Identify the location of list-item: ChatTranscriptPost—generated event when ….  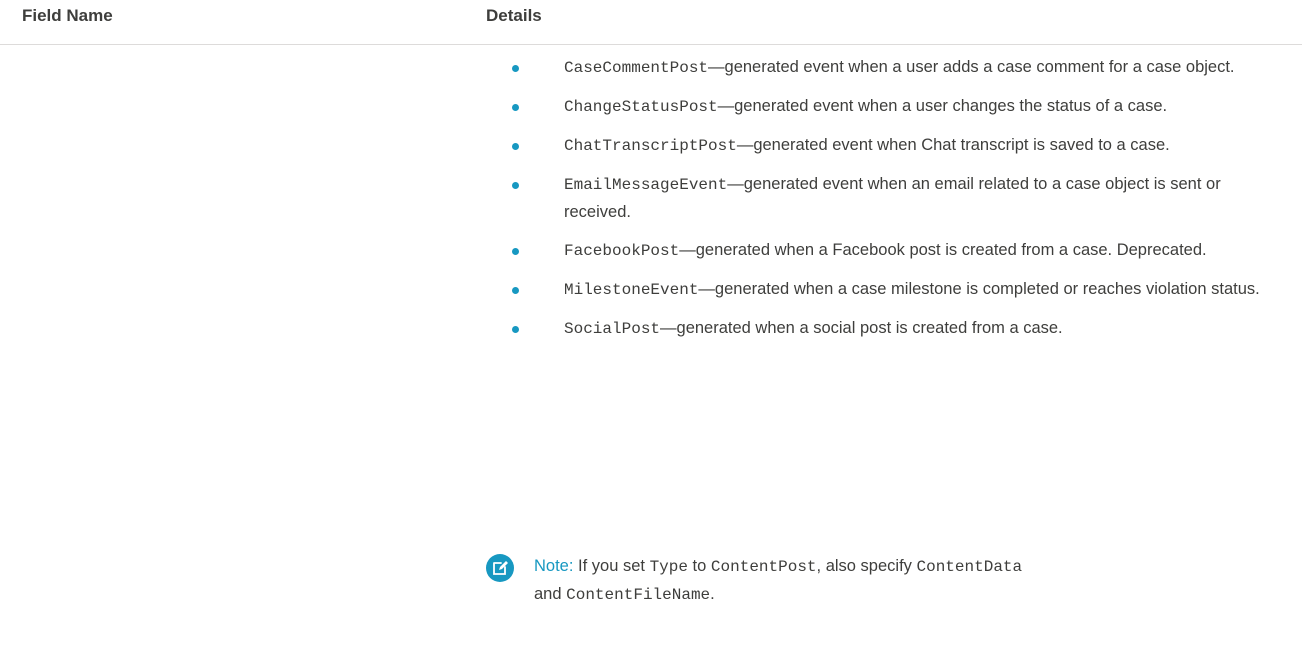
(875, 146).